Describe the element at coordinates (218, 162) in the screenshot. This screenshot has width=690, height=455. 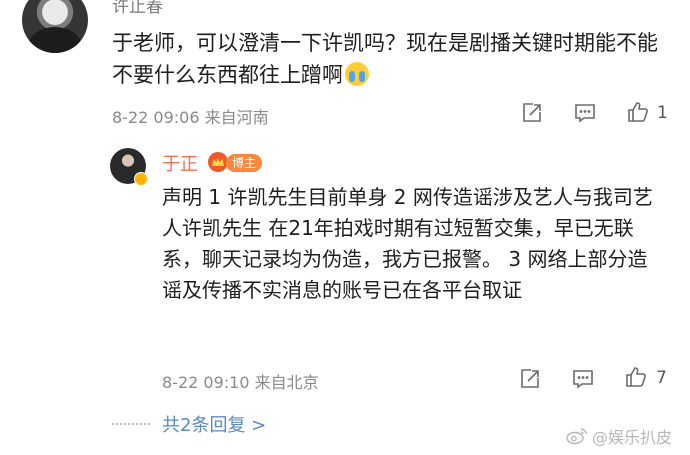
I see `crown-icon` at that location.